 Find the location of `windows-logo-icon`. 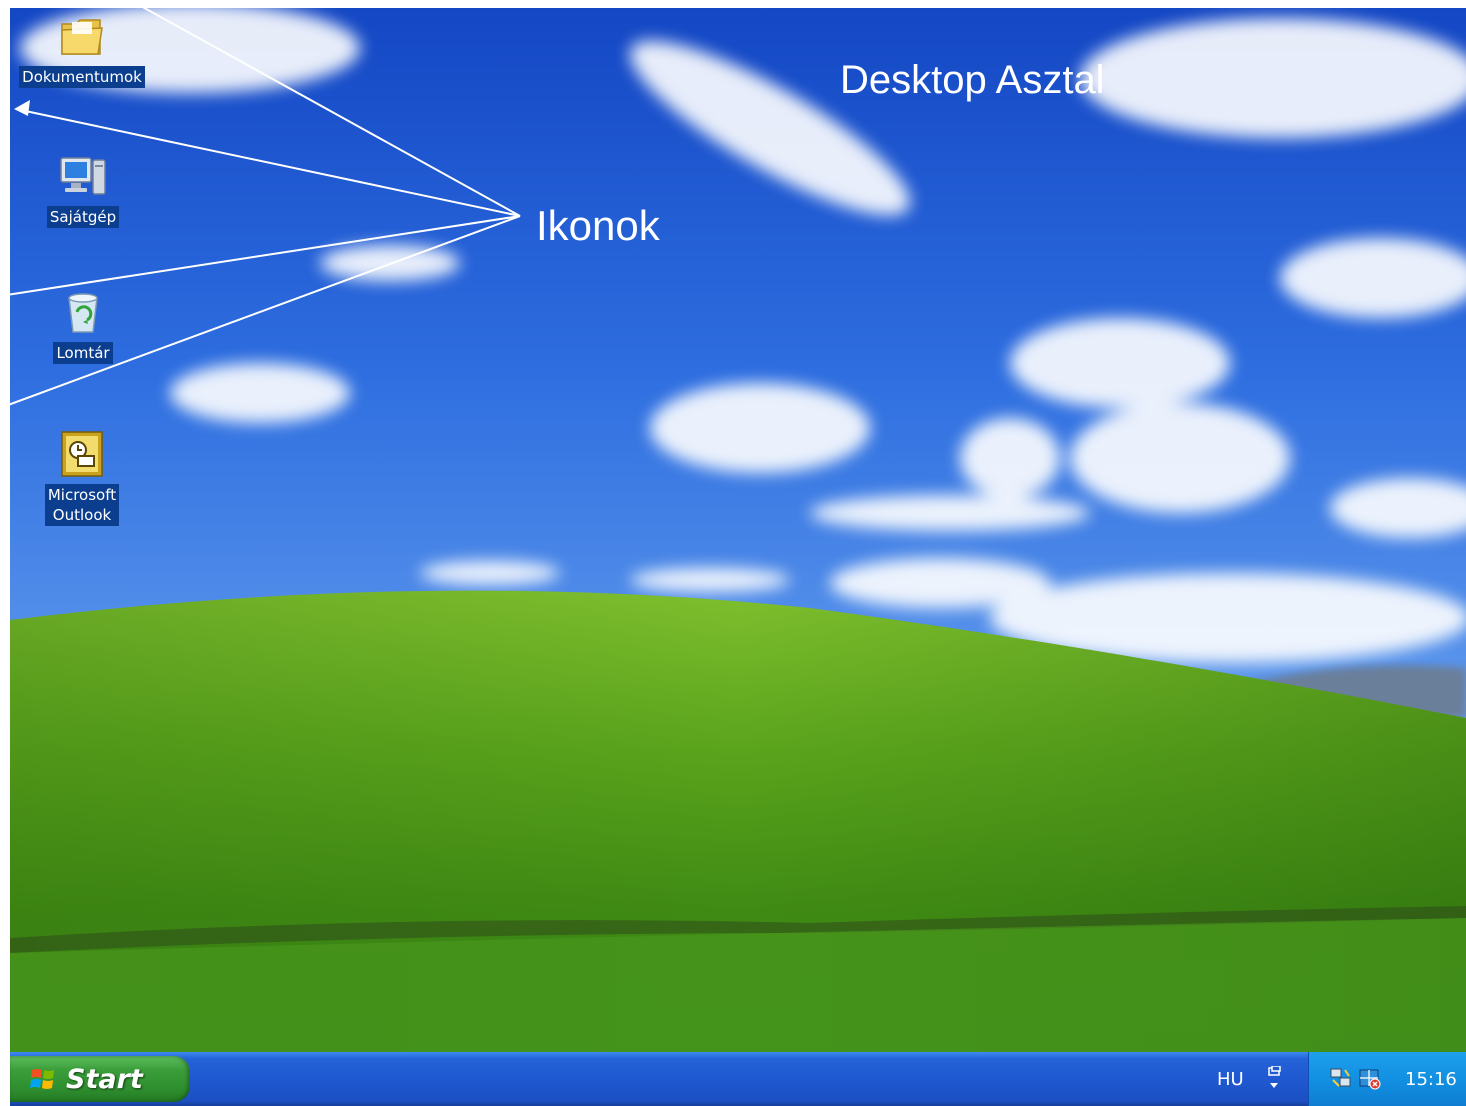

windows-logo-icon is located at coordinates (42, 1079).